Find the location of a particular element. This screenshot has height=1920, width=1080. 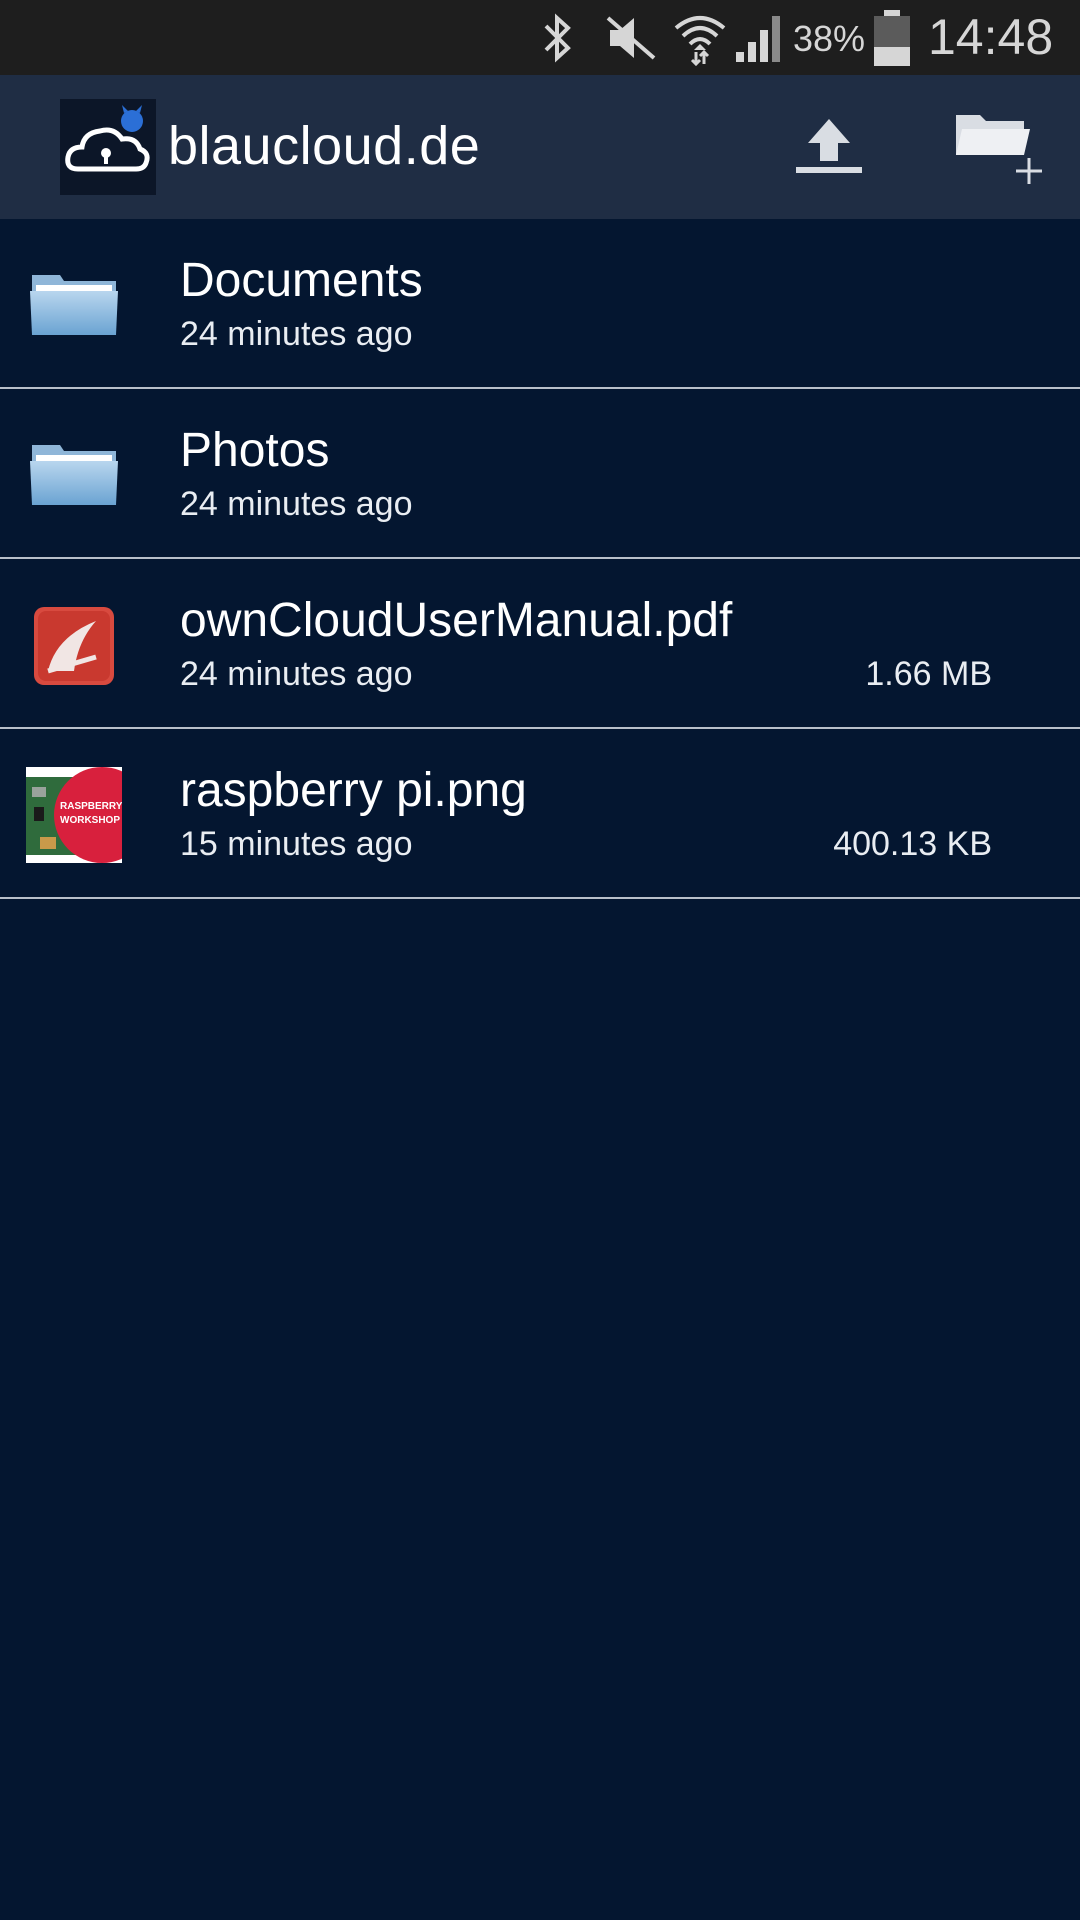

file-size: 1.66 MB is located at coordinates (928, 674).